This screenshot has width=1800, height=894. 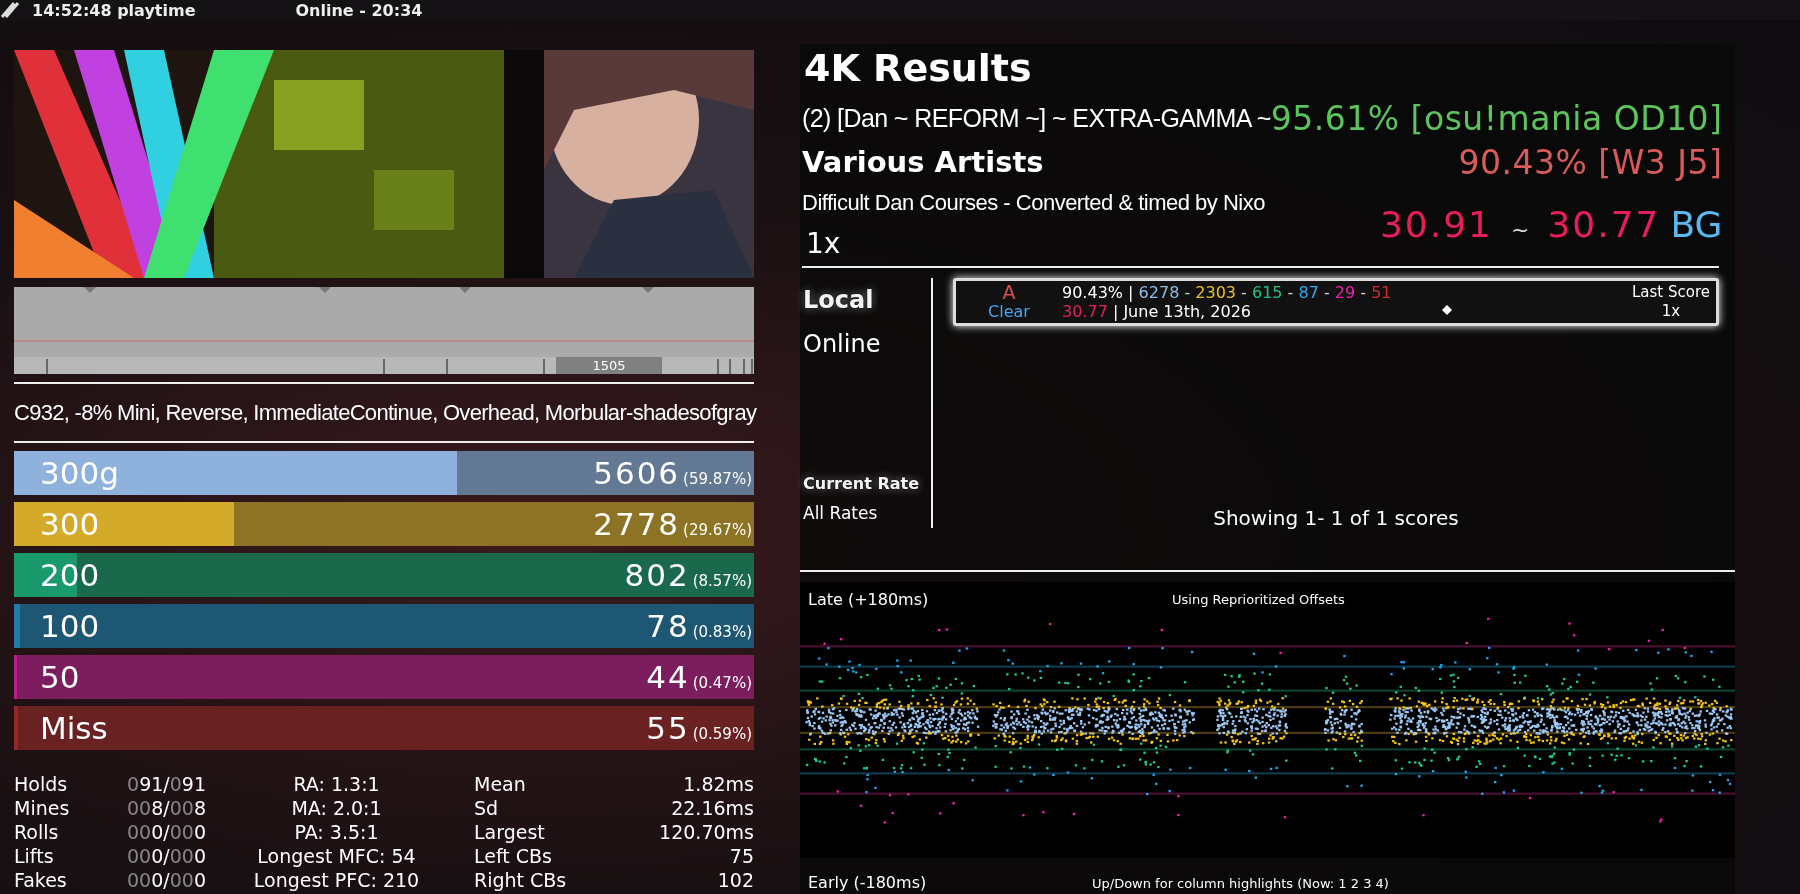 What do you see at coordinates (1671, 311) in the screenshot?
I see `score-rate: 1x` at bounding box center [1671, 311].